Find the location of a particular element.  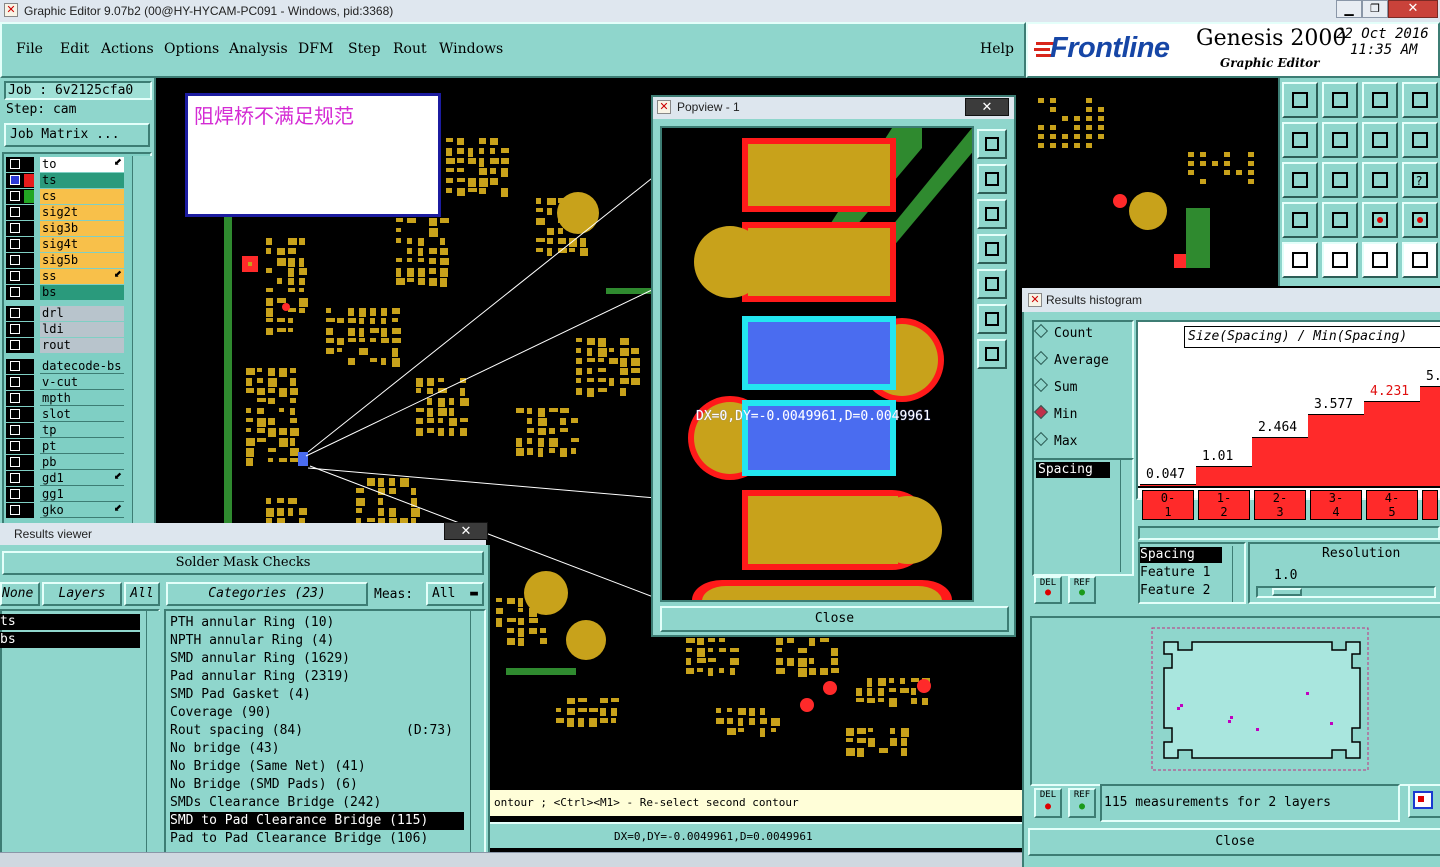

select-button is located at coordinates (1340, 220).